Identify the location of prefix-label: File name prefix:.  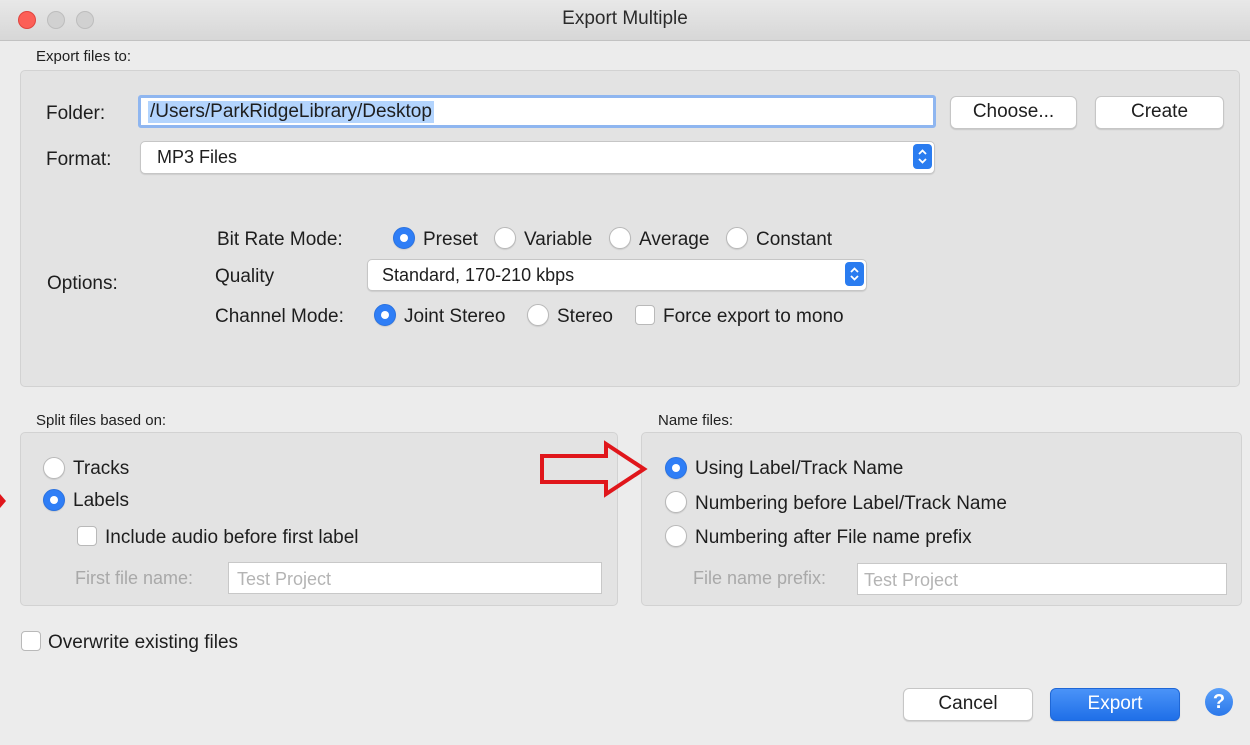
(760, 578).